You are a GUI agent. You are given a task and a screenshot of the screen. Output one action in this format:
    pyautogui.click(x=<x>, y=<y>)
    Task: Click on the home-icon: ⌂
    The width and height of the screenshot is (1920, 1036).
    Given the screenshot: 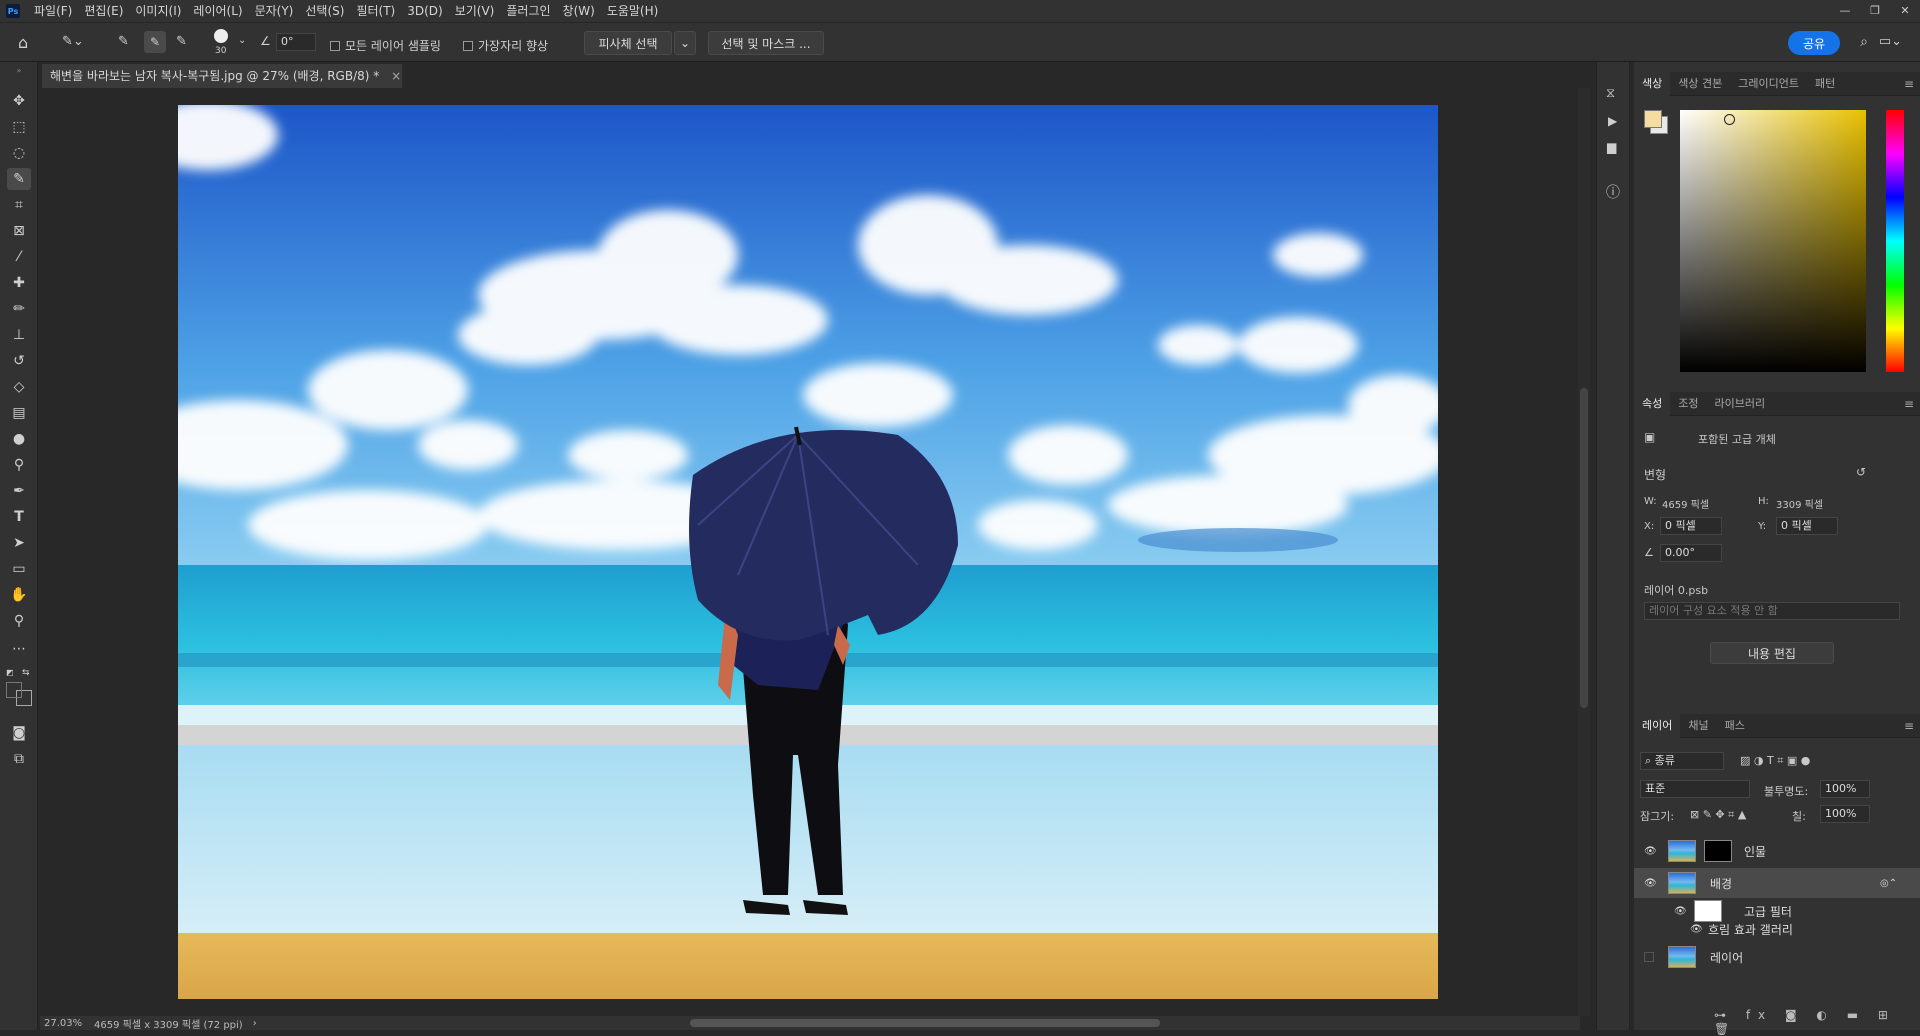 What is the action you would take?
    pyautogui.click(x=23, y=42)
    